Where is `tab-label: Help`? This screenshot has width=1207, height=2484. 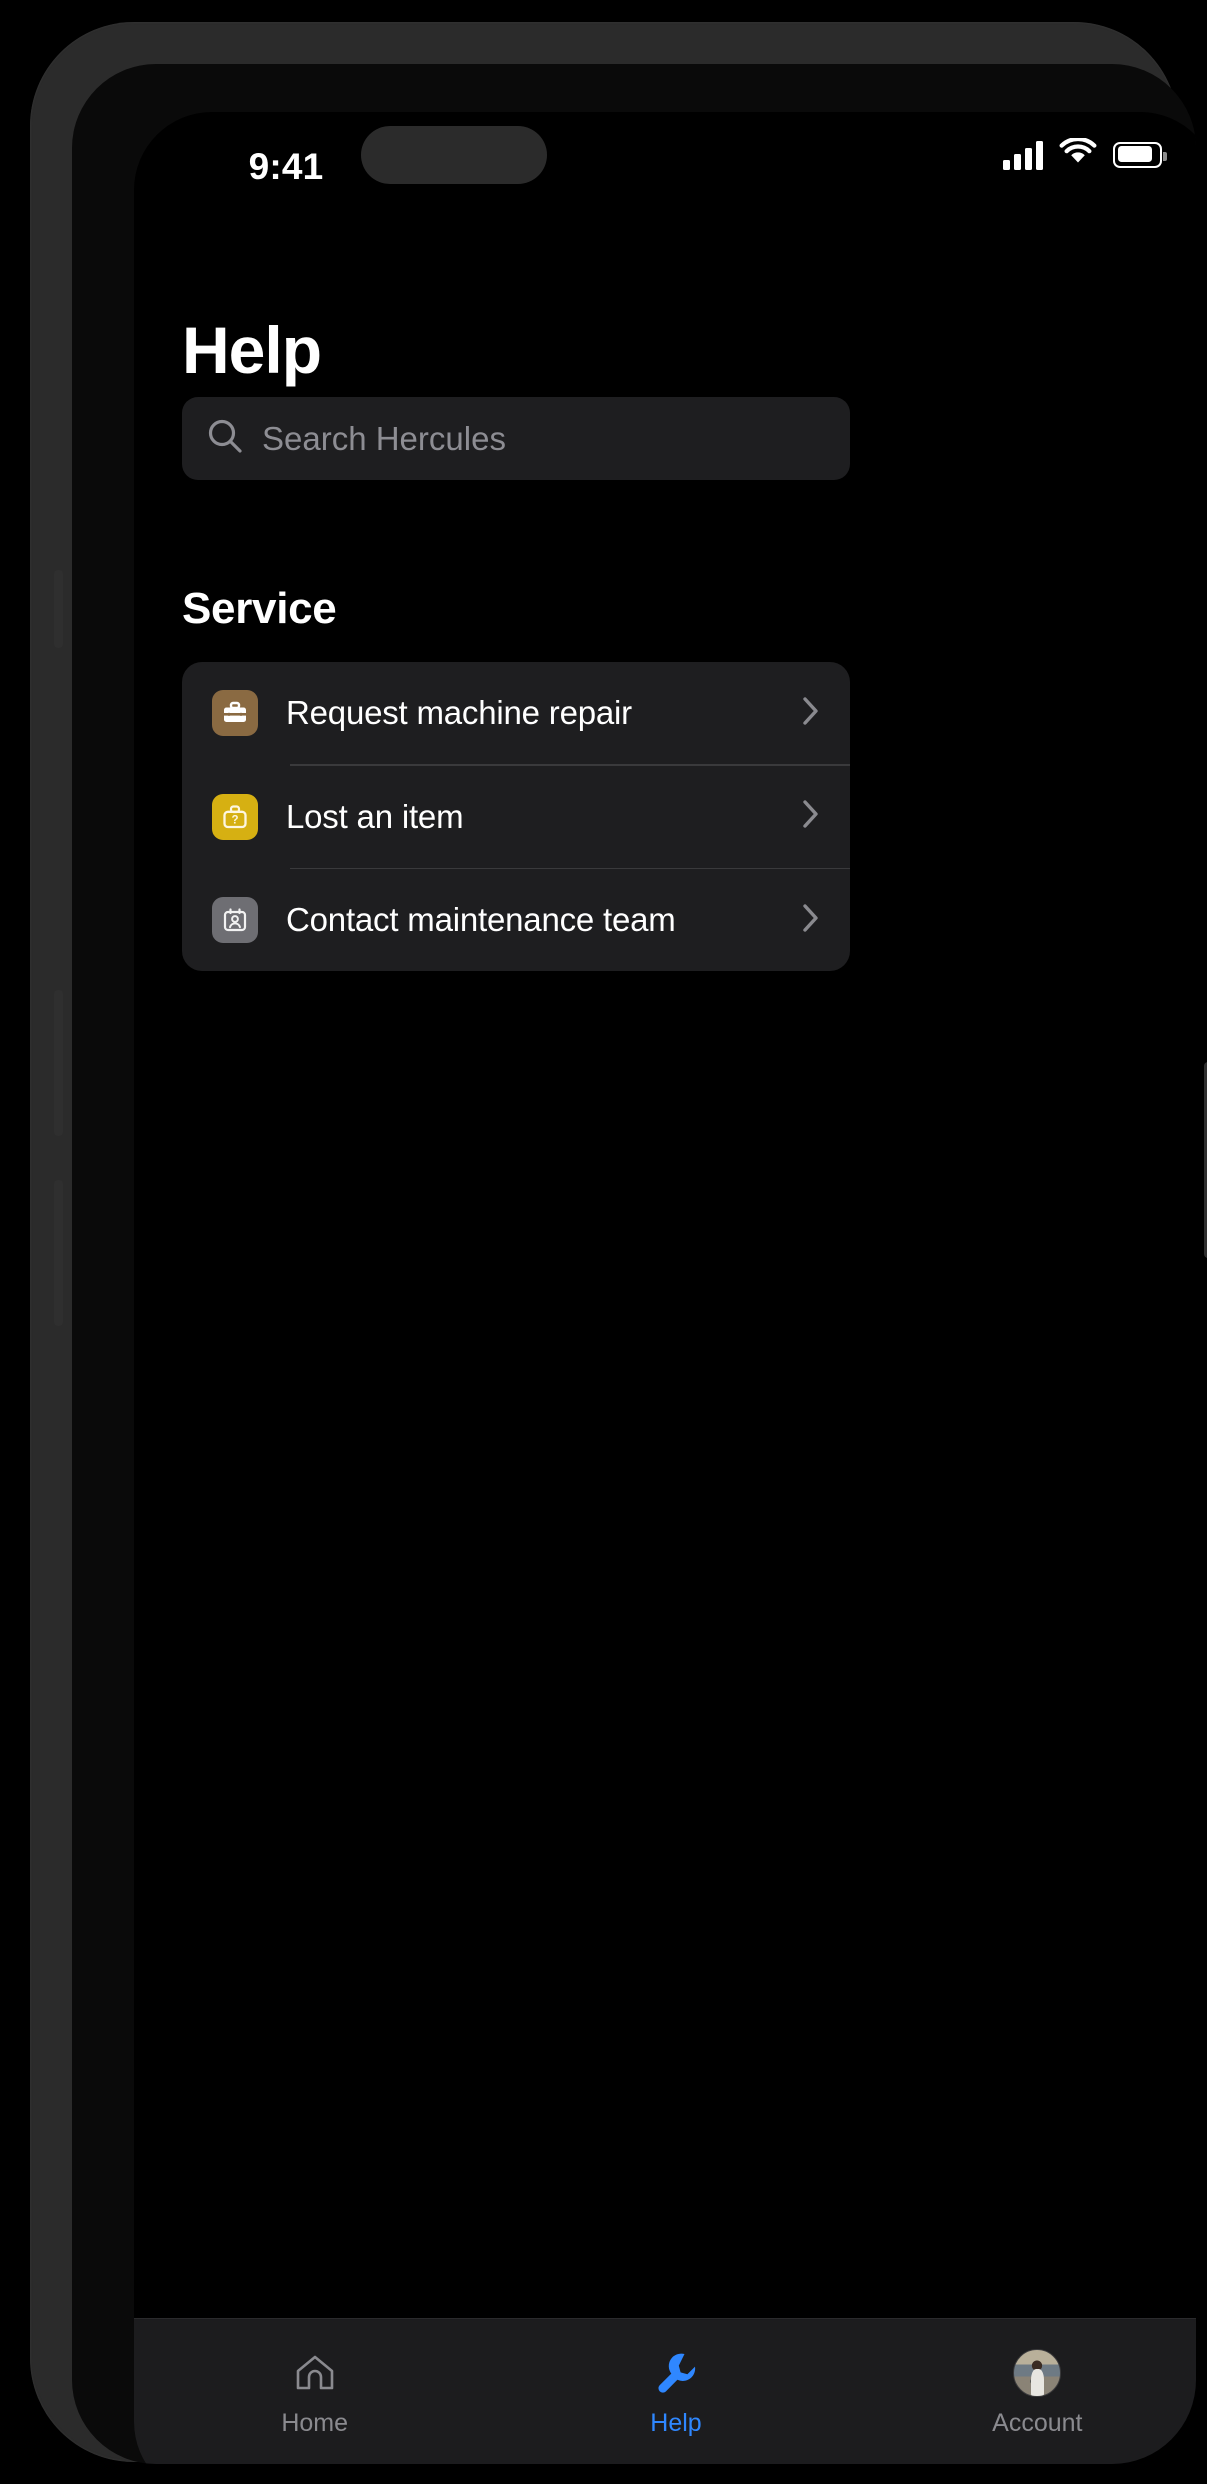 tab-label: Help is located at coordinates (676, 2423).